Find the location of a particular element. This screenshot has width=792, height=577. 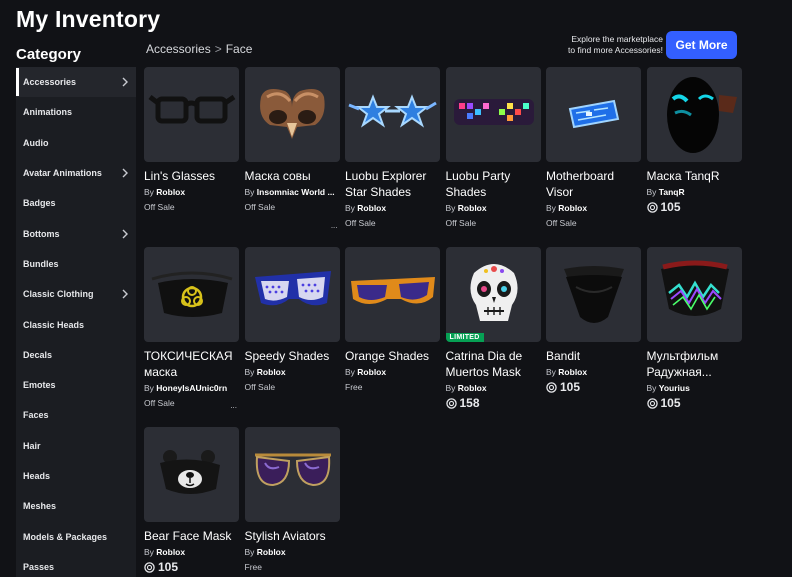

item-card: Мультфильм Радужная... By Yourius 105 is located at coordinates (694, 328).